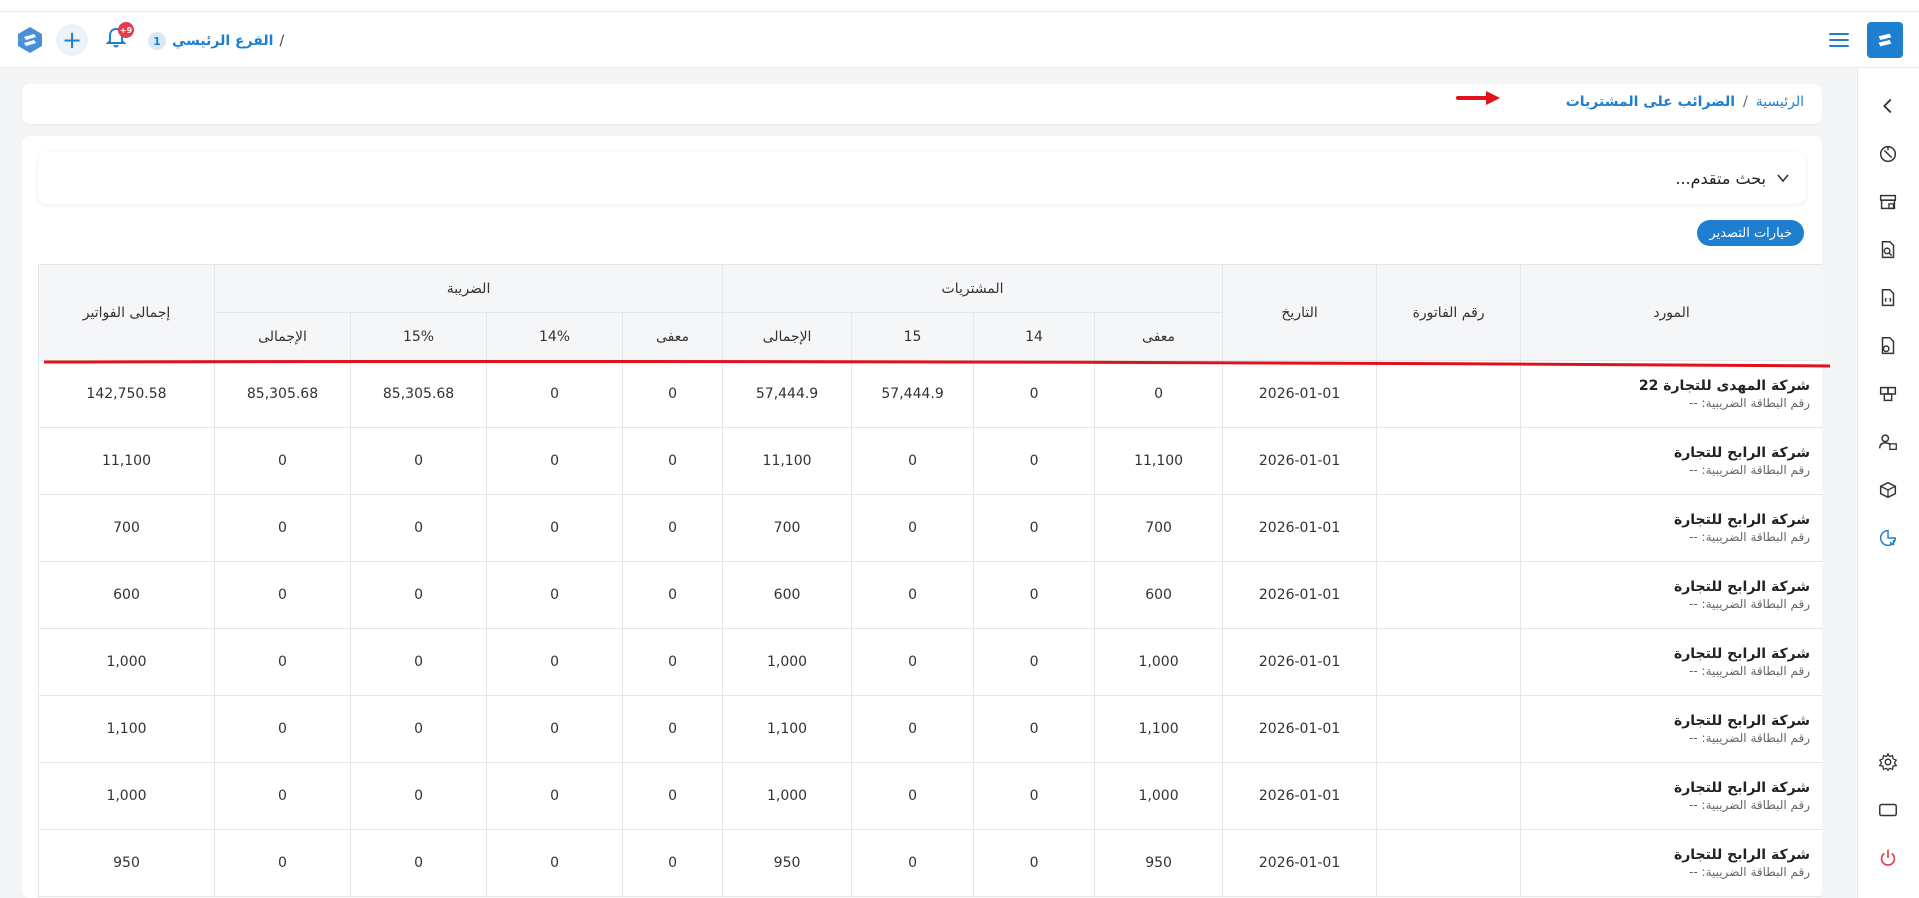 Image resolution: width=1919 pixels, height=898 pixels. Describe the element at coordinates (1159, 662) in the screenshot. I see `cell-p-exempt: 1,000` at that location.